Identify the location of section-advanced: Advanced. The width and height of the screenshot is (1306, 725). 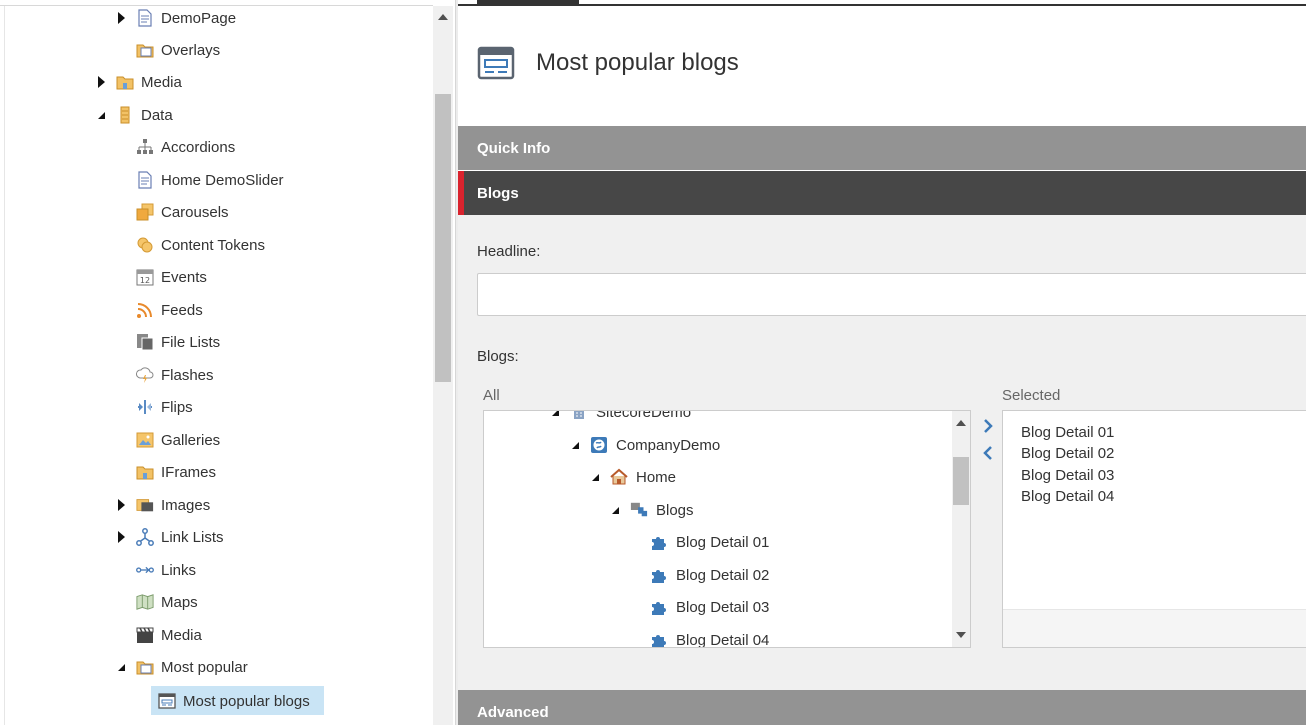
(882, 707).